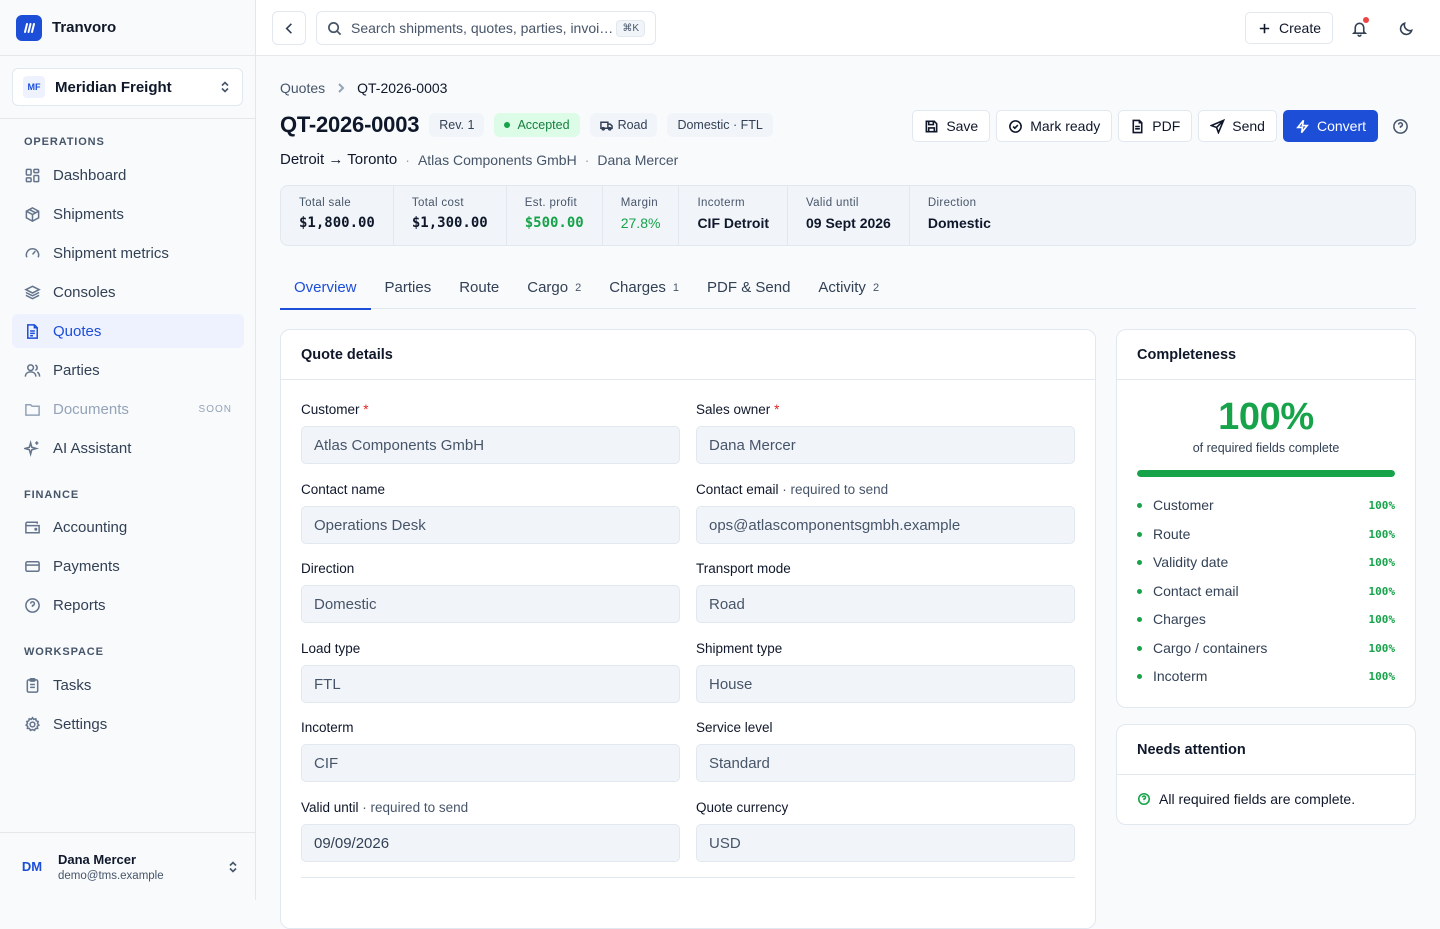 The width and height of the screenshot is (1440, 929). Describe the element at coordinates (644, 287) in the screenshot. I see `tab-charges: Charges 1` at that location.